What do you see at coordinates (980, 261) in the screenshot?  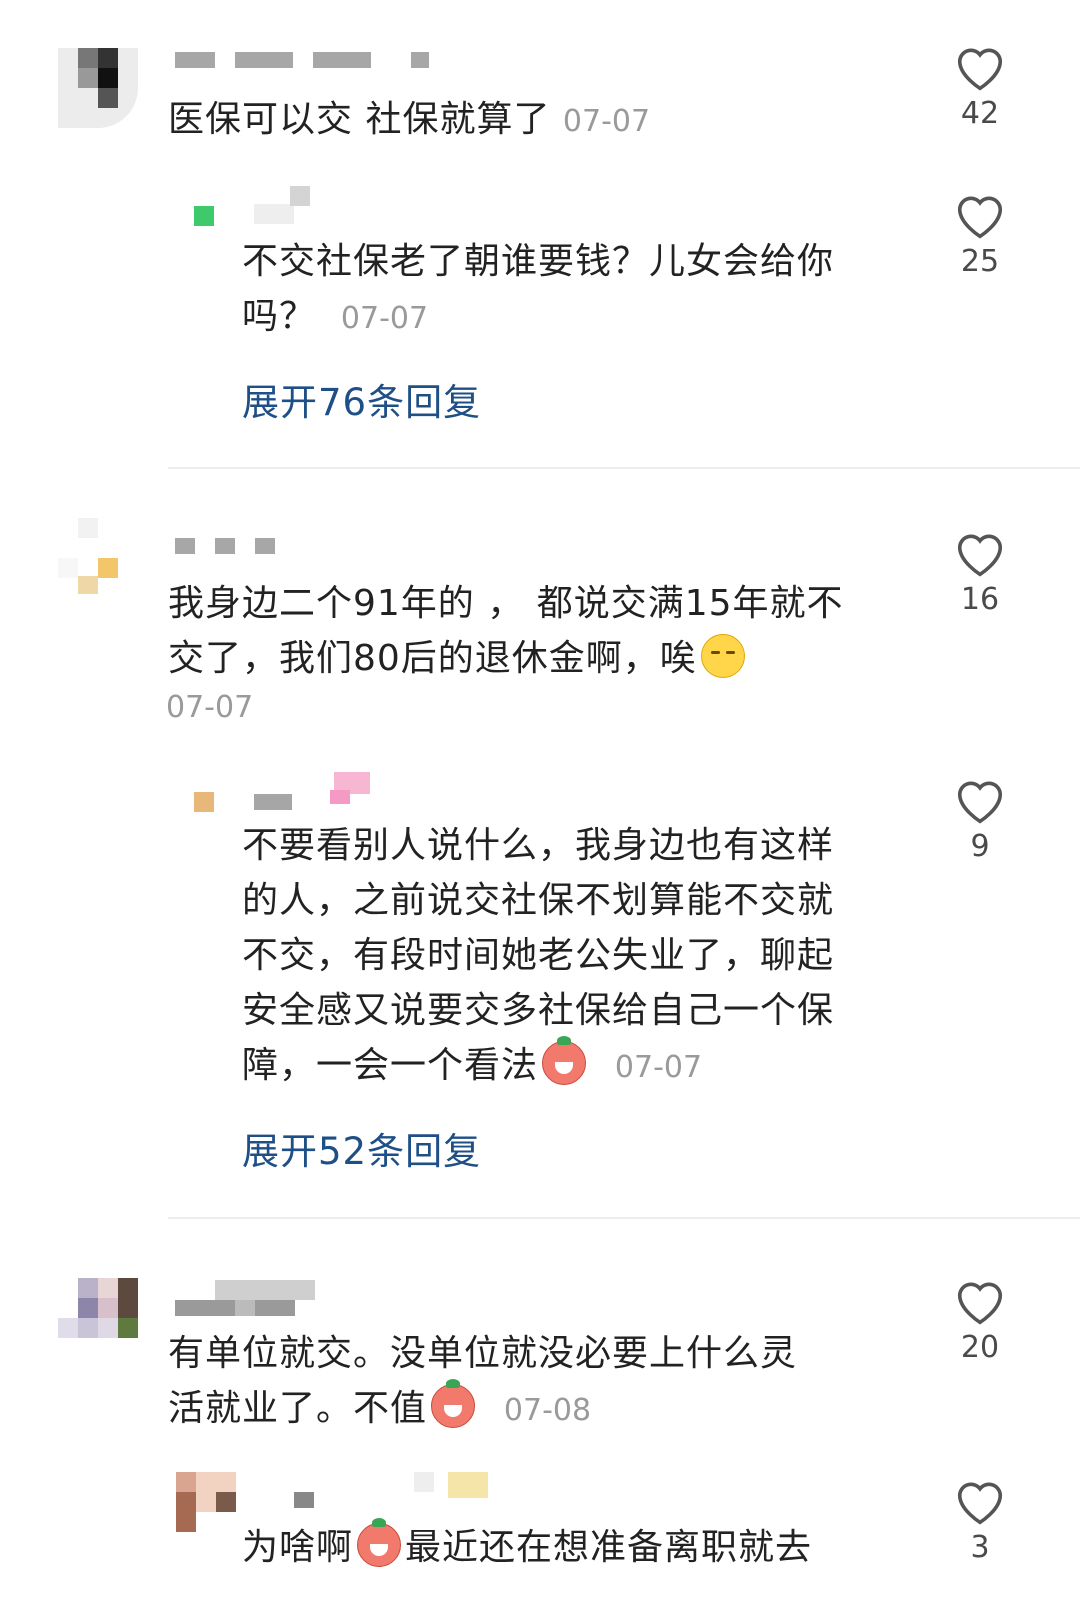 I see `like-count: 25` at bounding box center [980, 261].